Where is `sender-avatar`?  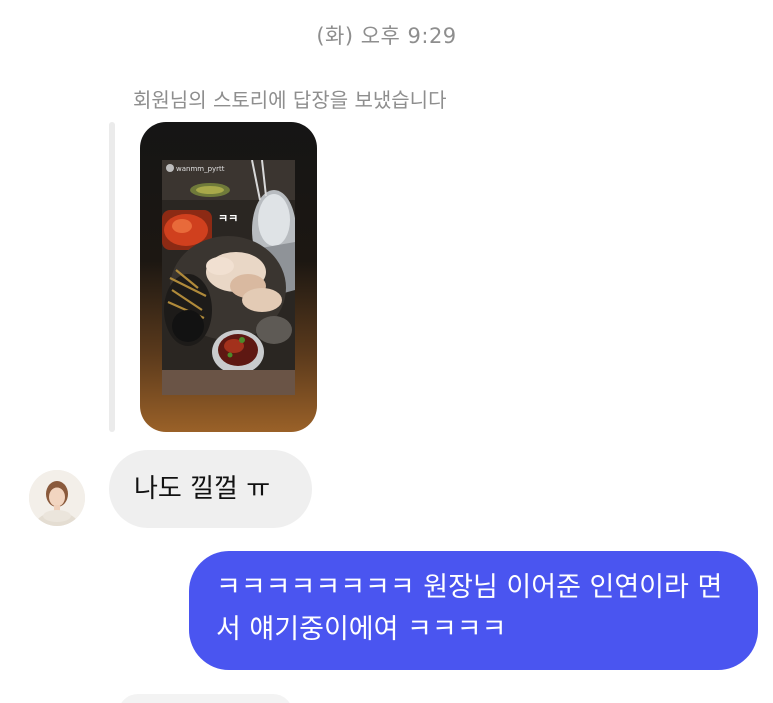 sender-avatar is located at coordinates (57, 498).